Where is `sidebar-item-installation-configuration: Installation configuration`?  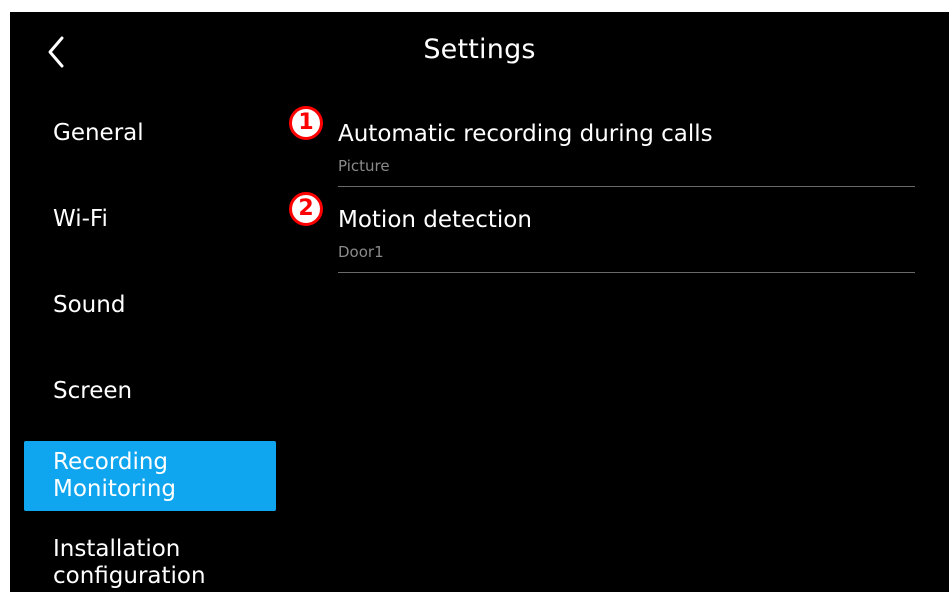 sidebar-item-installation-configuration: Installation configuration is located at coordinates (150, 563).